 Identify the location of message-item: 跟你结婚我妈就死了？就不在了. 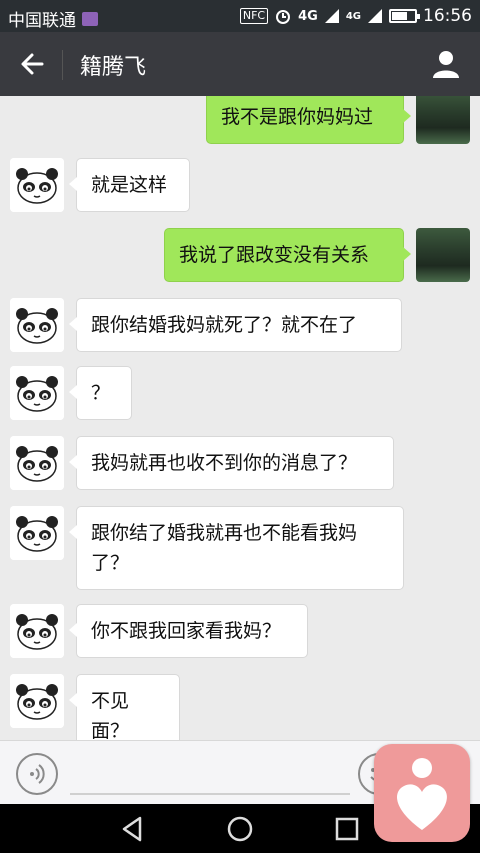
(240, 330).